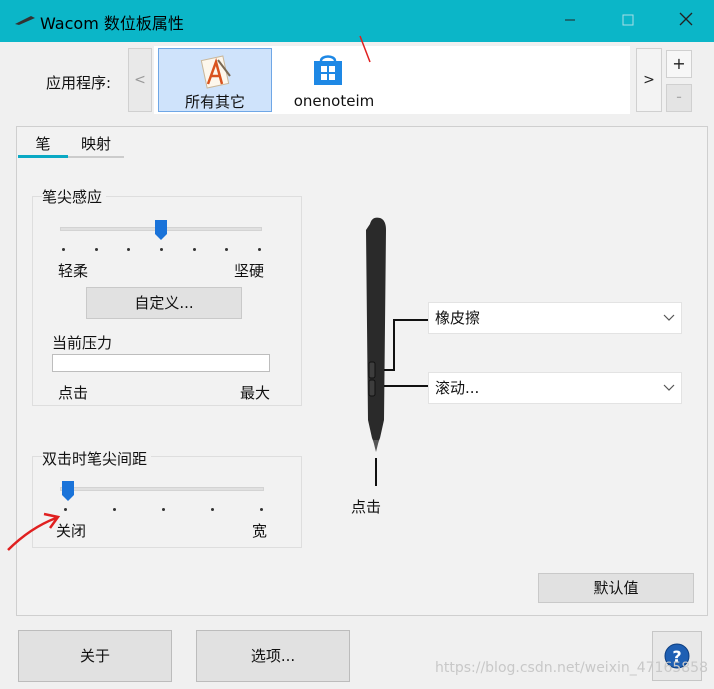 The image size is (714, 689). Describe the element at coordinates (679, 64) in the screenshot. I see `add-application-button: +` at that location.